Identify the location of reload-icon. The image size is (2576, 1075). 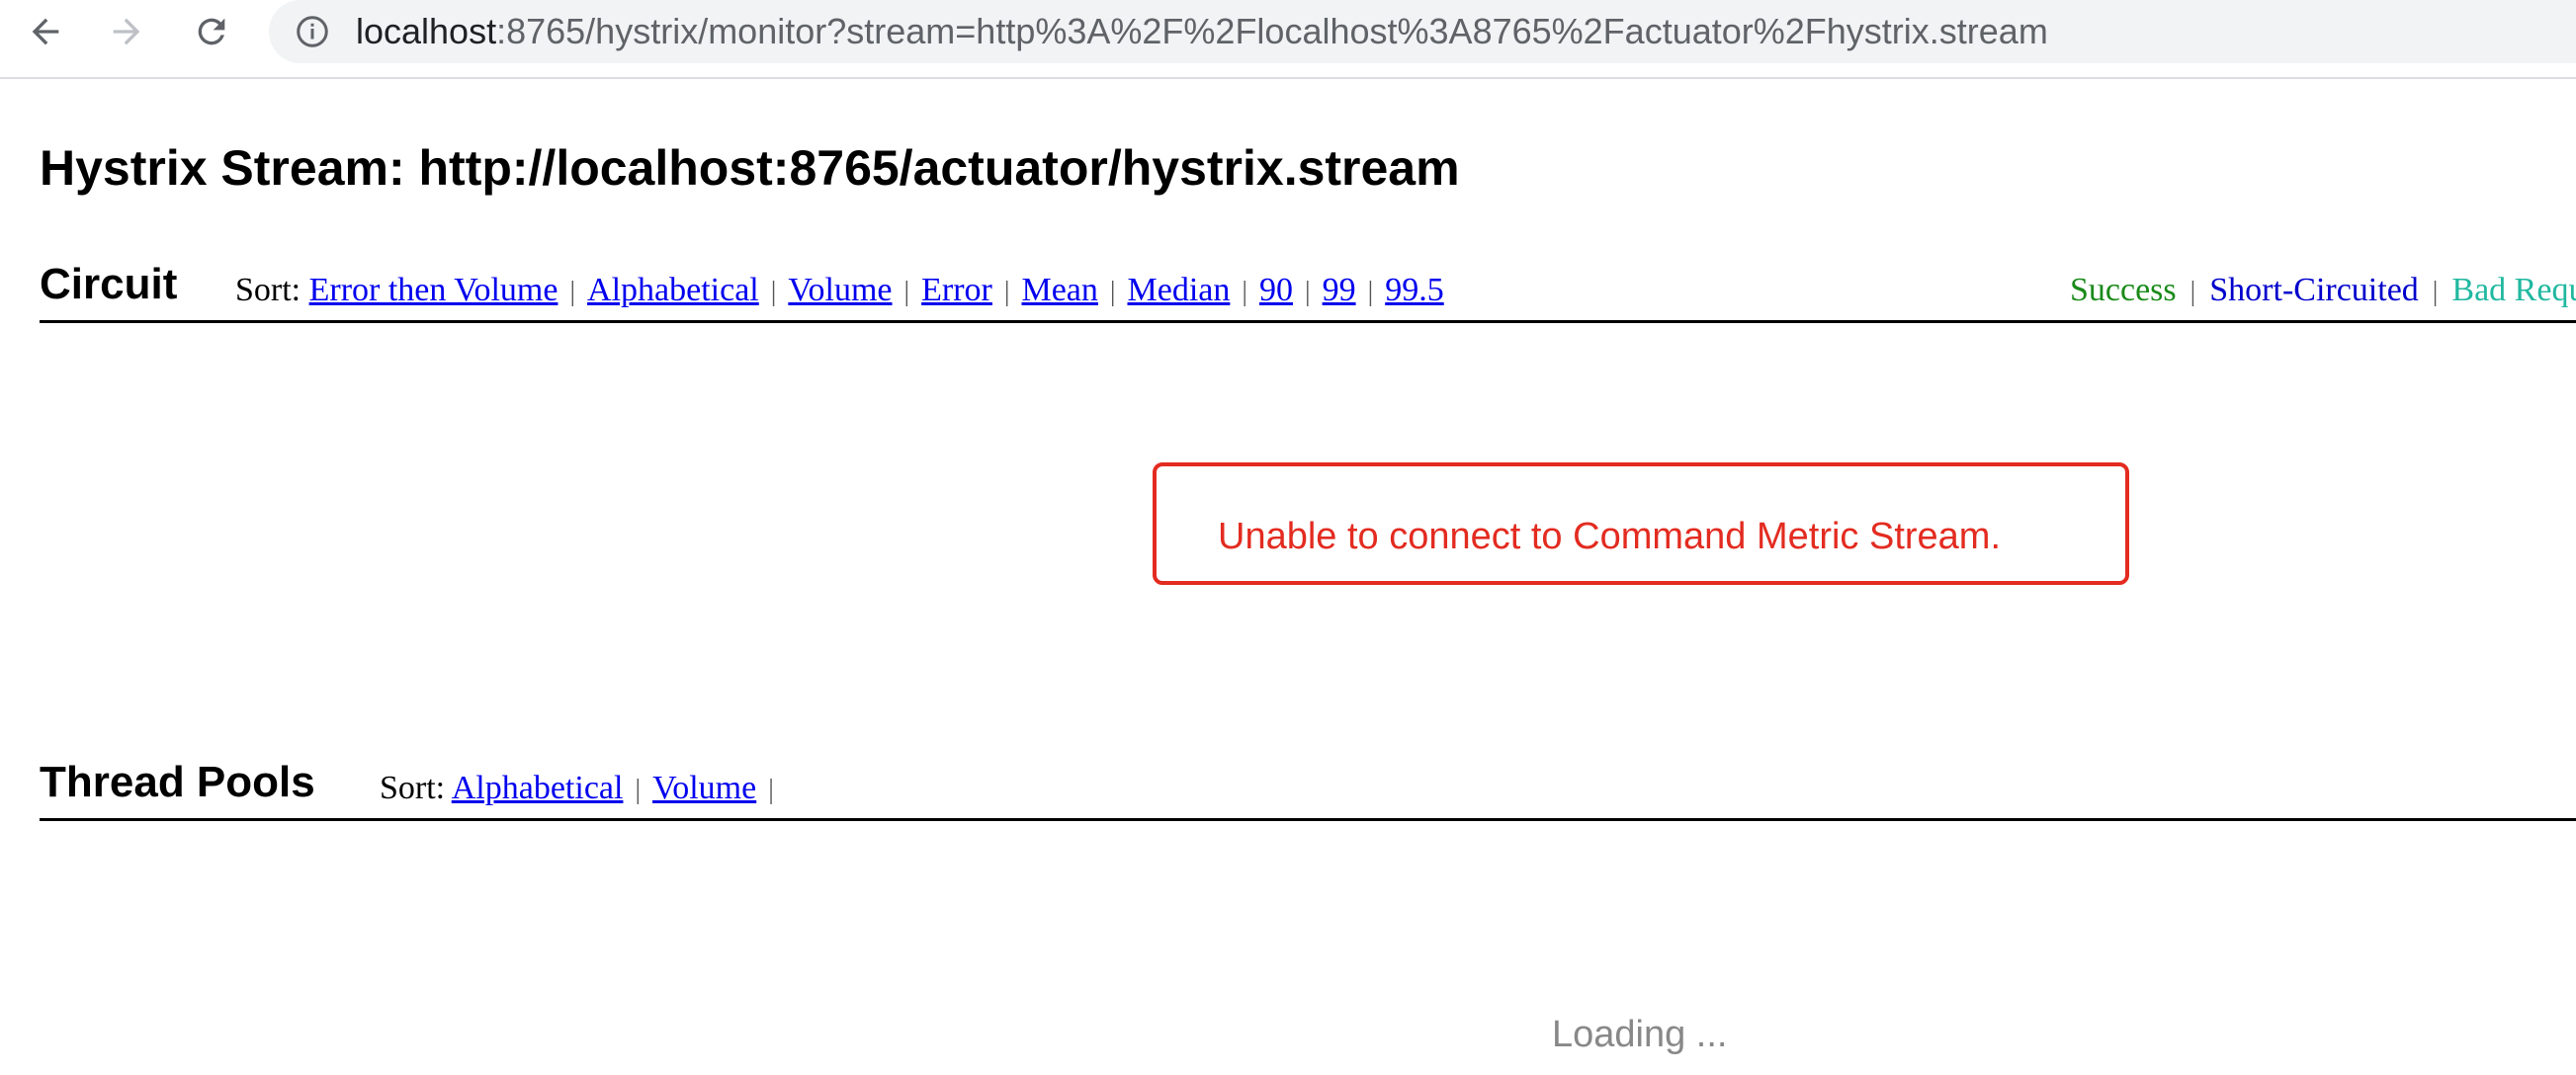
(211, 31).